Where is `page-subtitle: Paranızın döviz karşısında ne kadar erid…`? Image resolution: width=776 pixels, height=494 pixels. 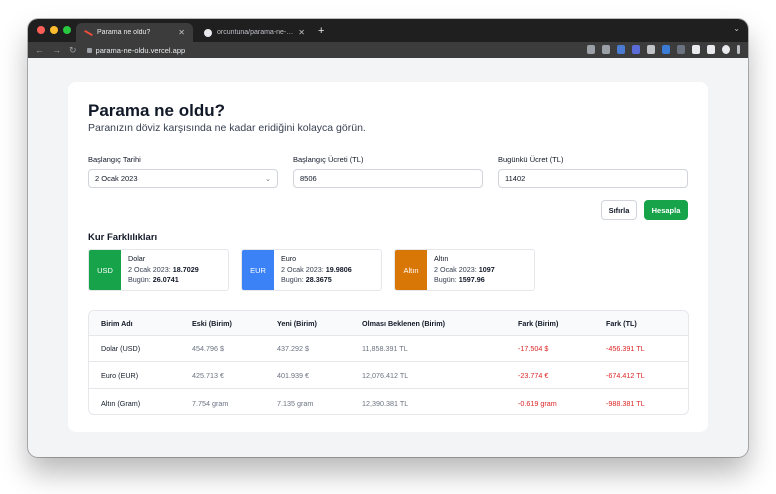
page-subtitle: Paranızın döviz karşısında ne kadar erid… is located at coordinates (227, 128).